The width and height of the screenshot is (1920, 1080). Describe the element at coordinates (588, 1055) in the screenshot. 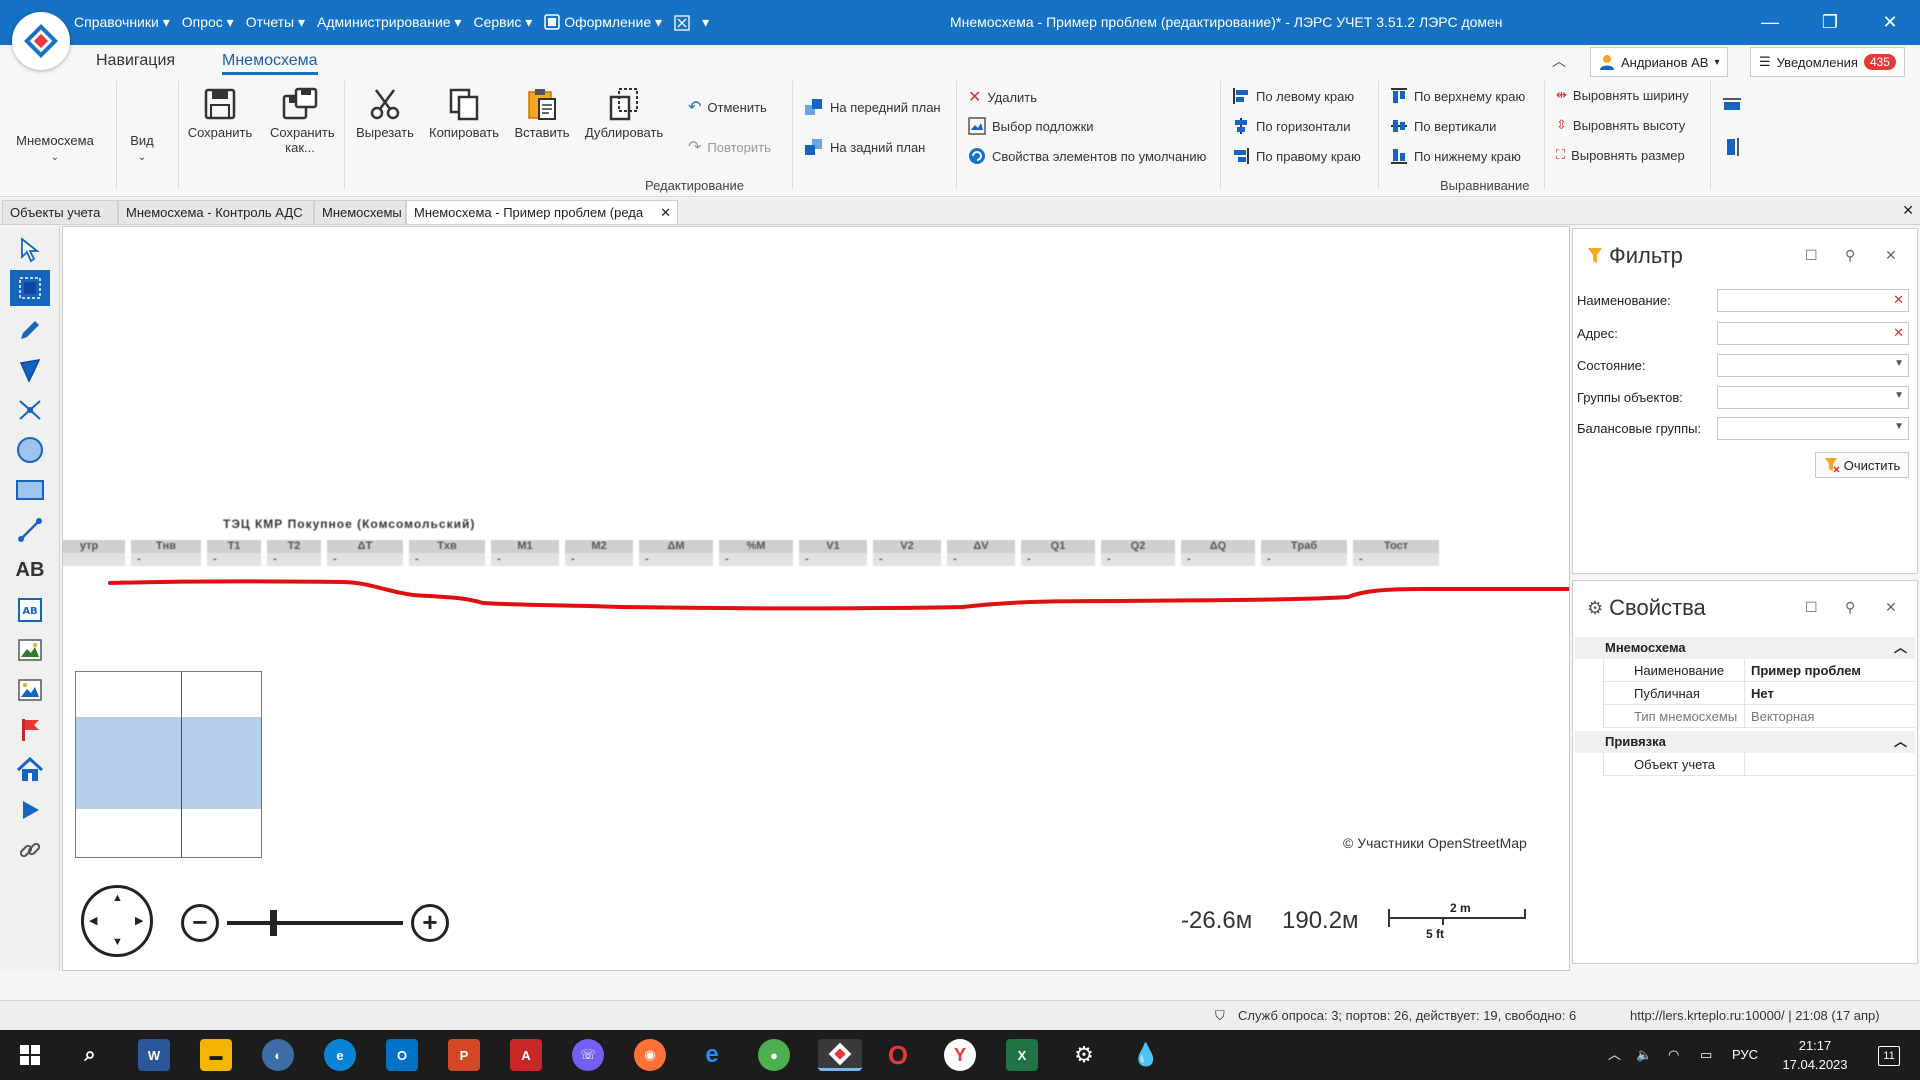

I see `viber-icon: ☏` at that location.